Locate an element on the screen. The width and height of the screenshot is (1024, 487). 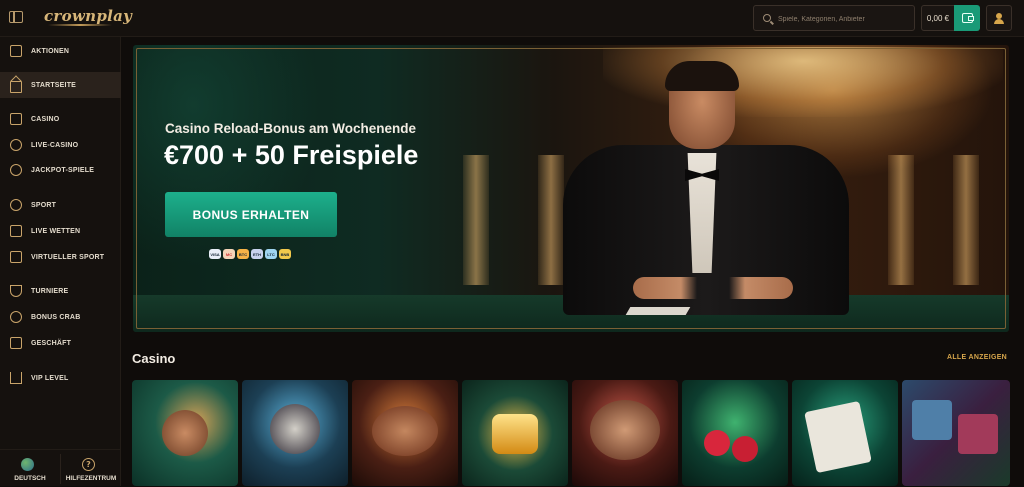
crown-icon is located at coordinates (16, 378).